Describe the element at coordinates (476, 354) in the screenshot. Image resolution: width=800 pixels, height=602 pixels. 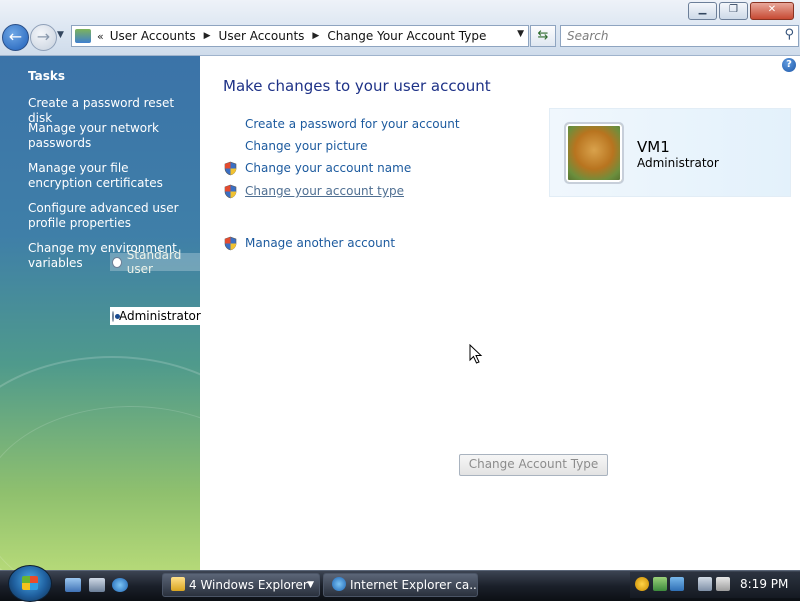
I see `mouse-cursor-icon` at that location.